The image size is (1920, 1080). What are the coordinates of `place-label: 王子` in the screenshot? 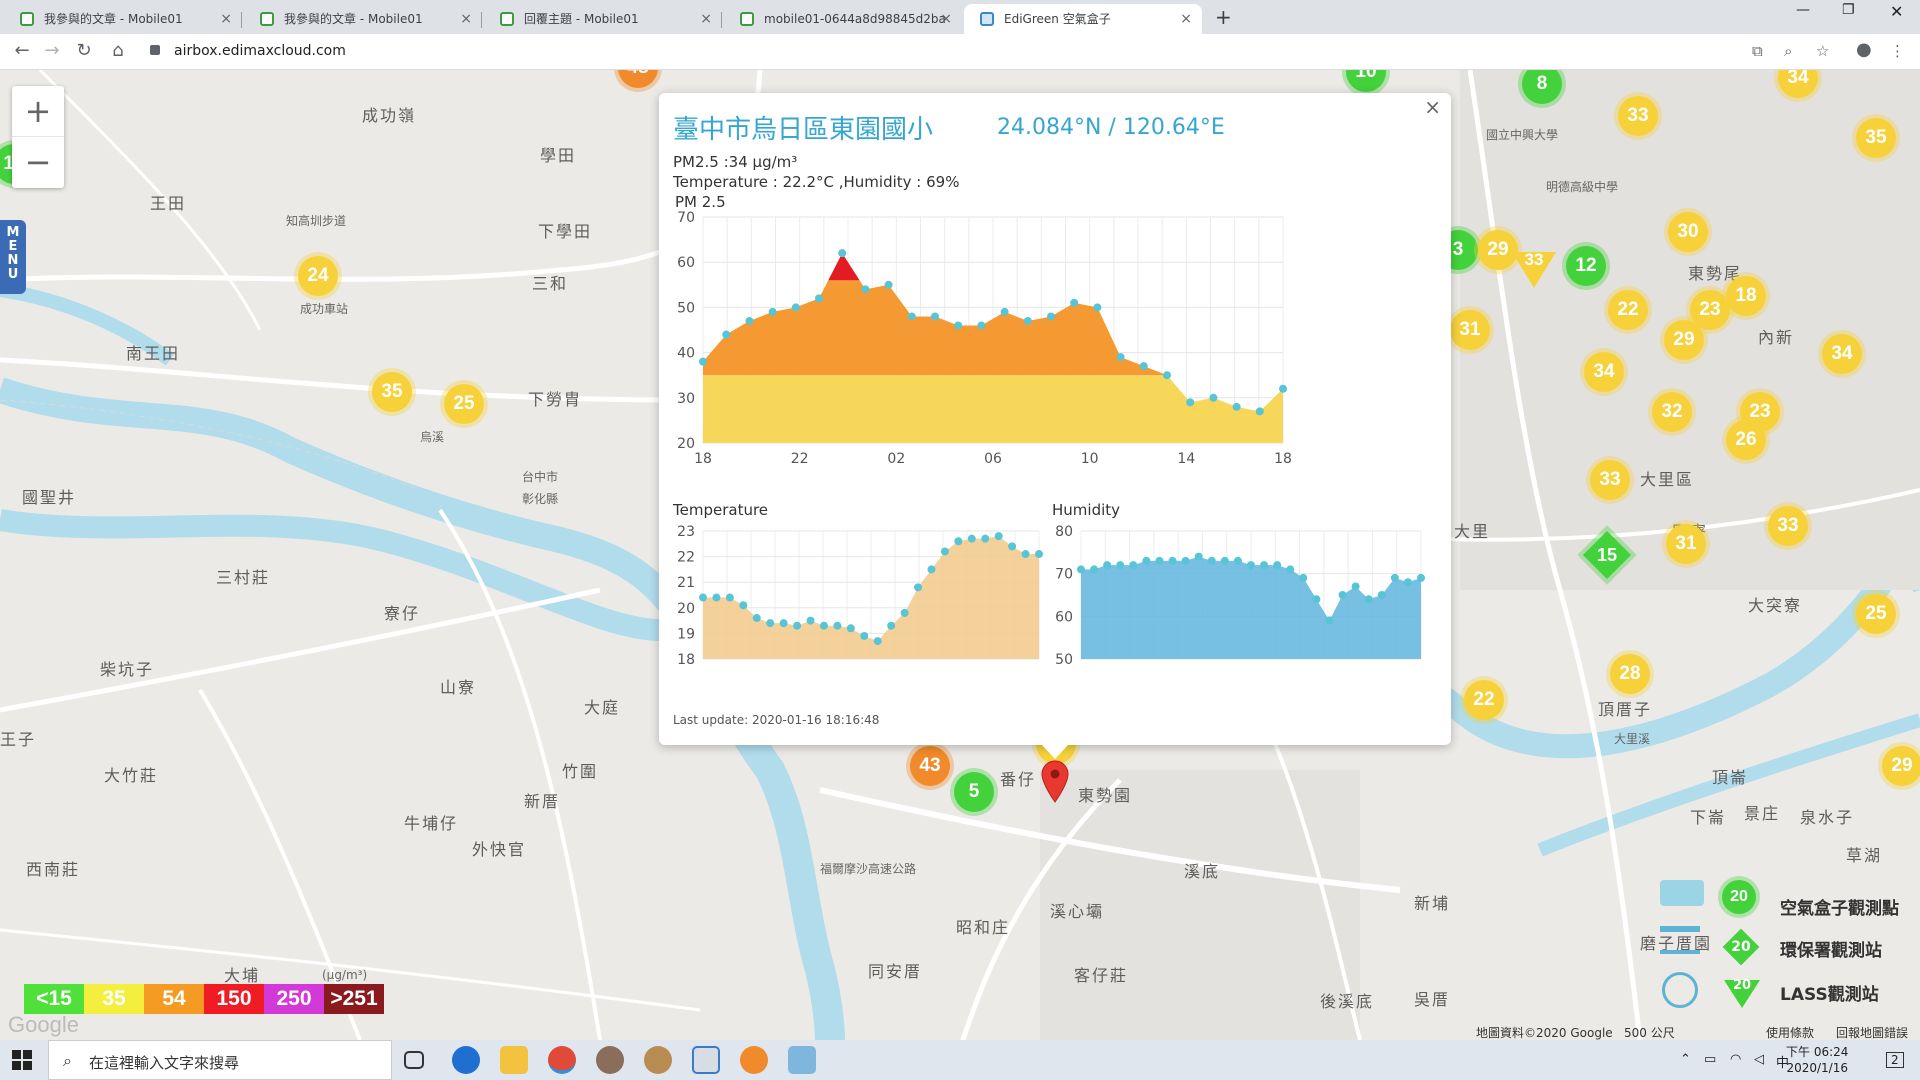 It's located at (18, 739).